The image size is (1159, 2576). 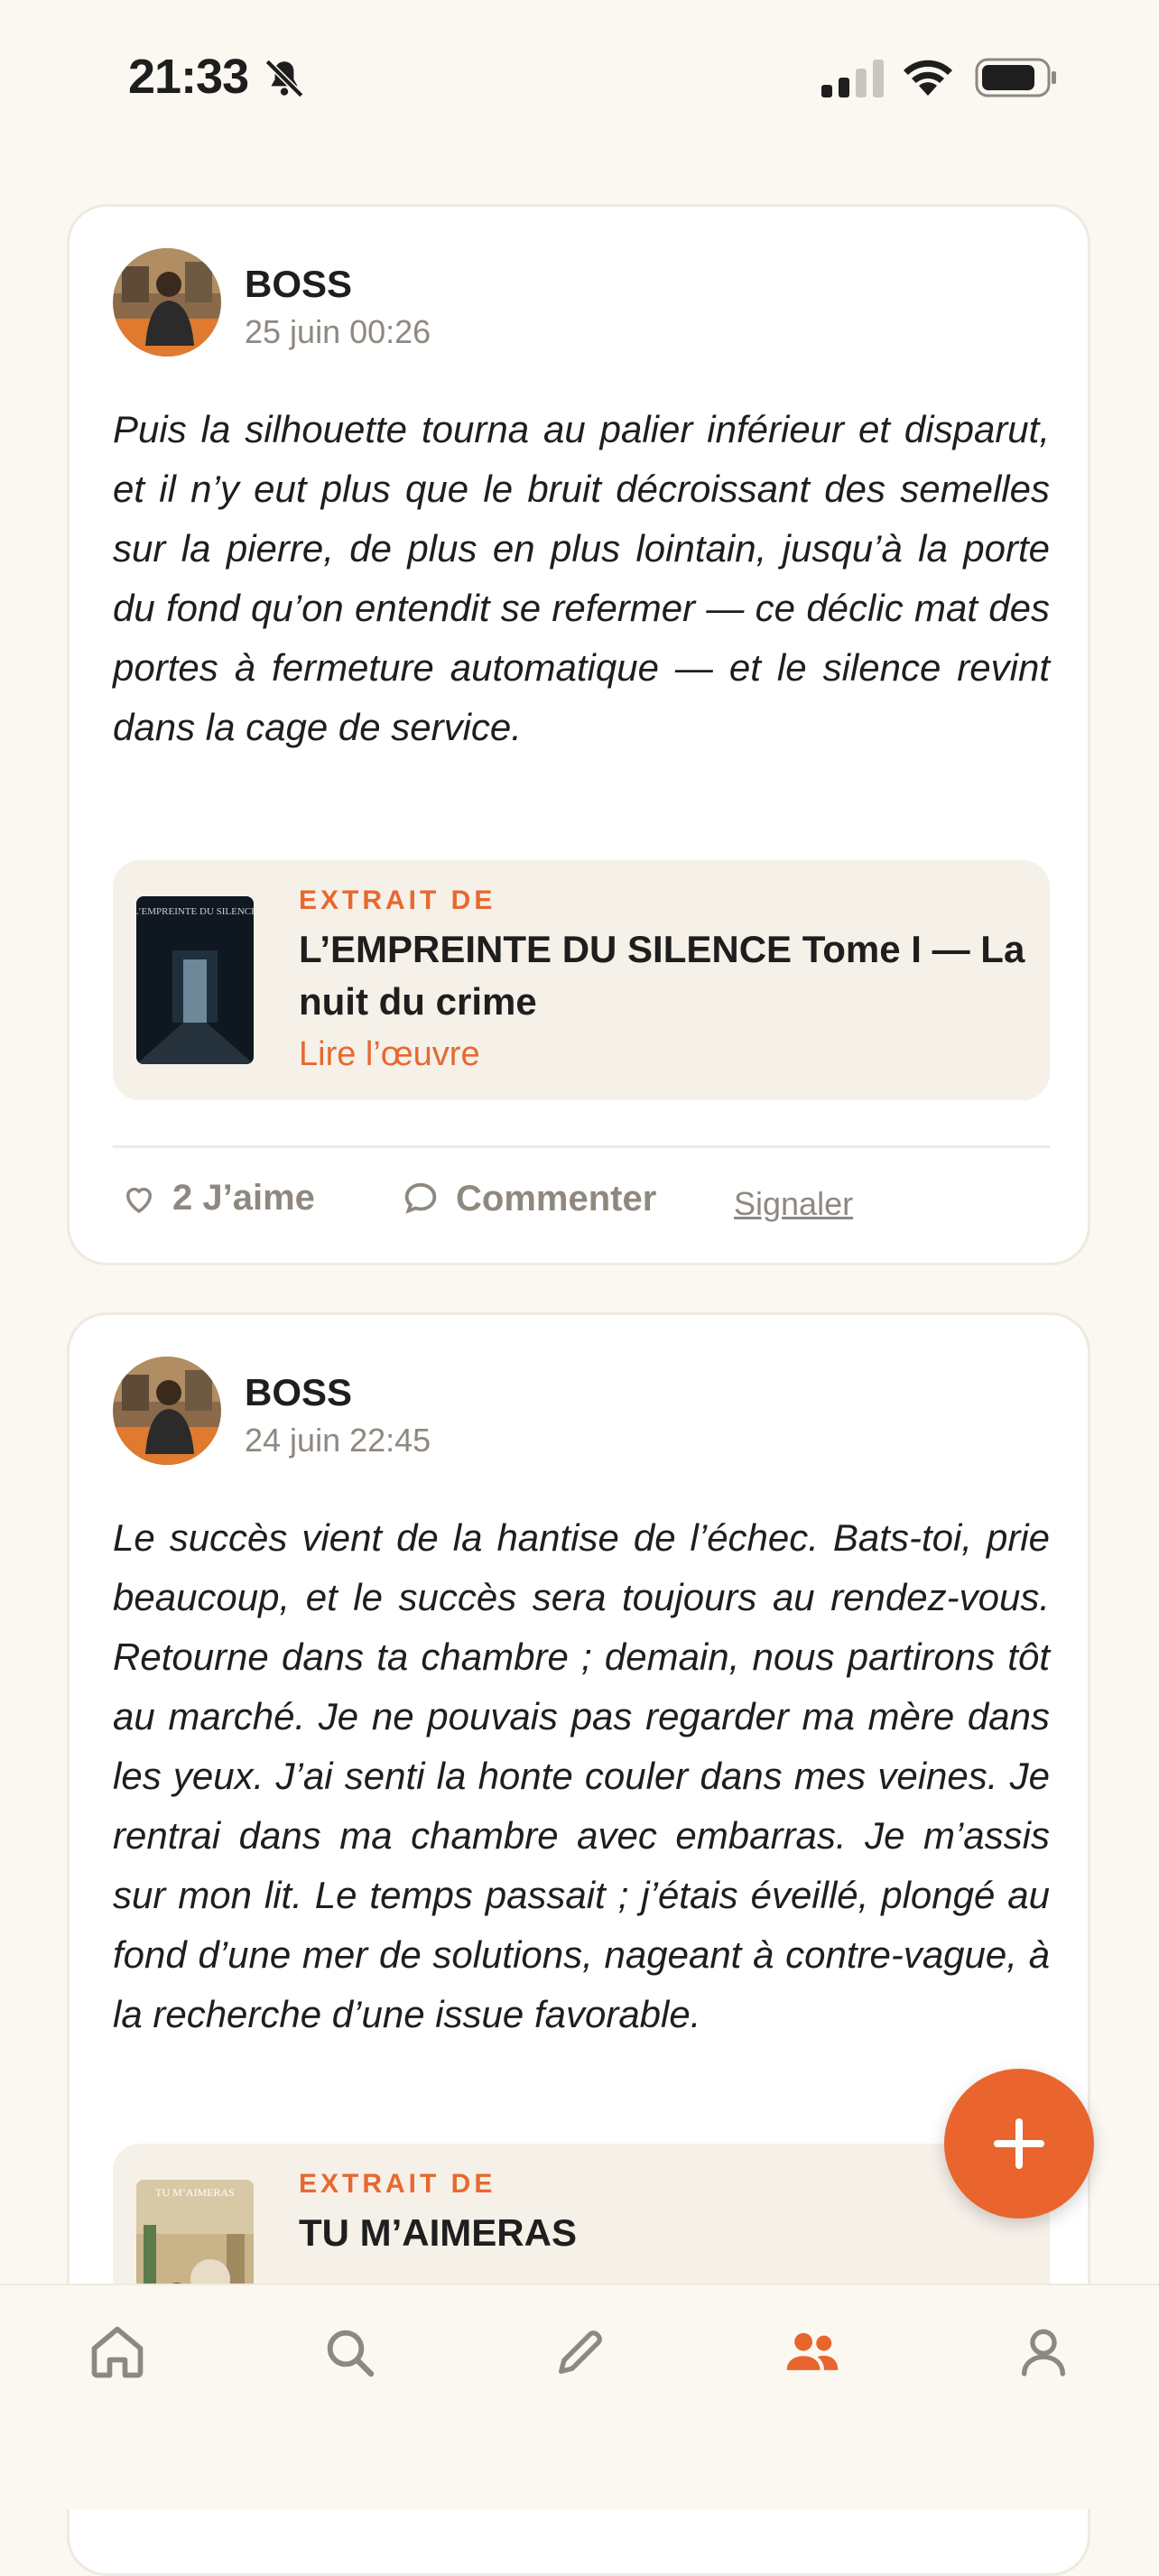 What do you see at coordinates (195, 980) in the screenshot?
I see `book-cover: L’EMPREINTE DU SILENCE` at bounding box center [195, 980].